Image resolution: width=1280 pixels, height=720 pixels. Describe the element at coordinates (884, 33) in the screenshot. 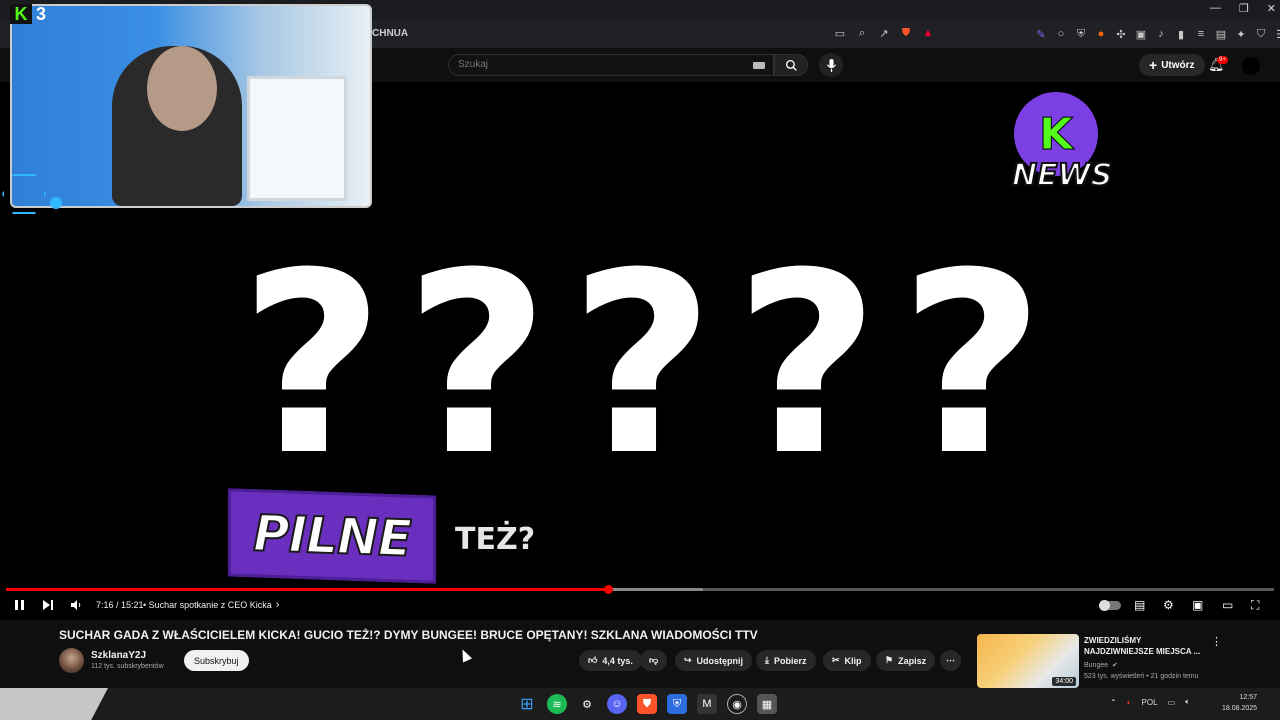

I see `share-icon: ↗` at that location.